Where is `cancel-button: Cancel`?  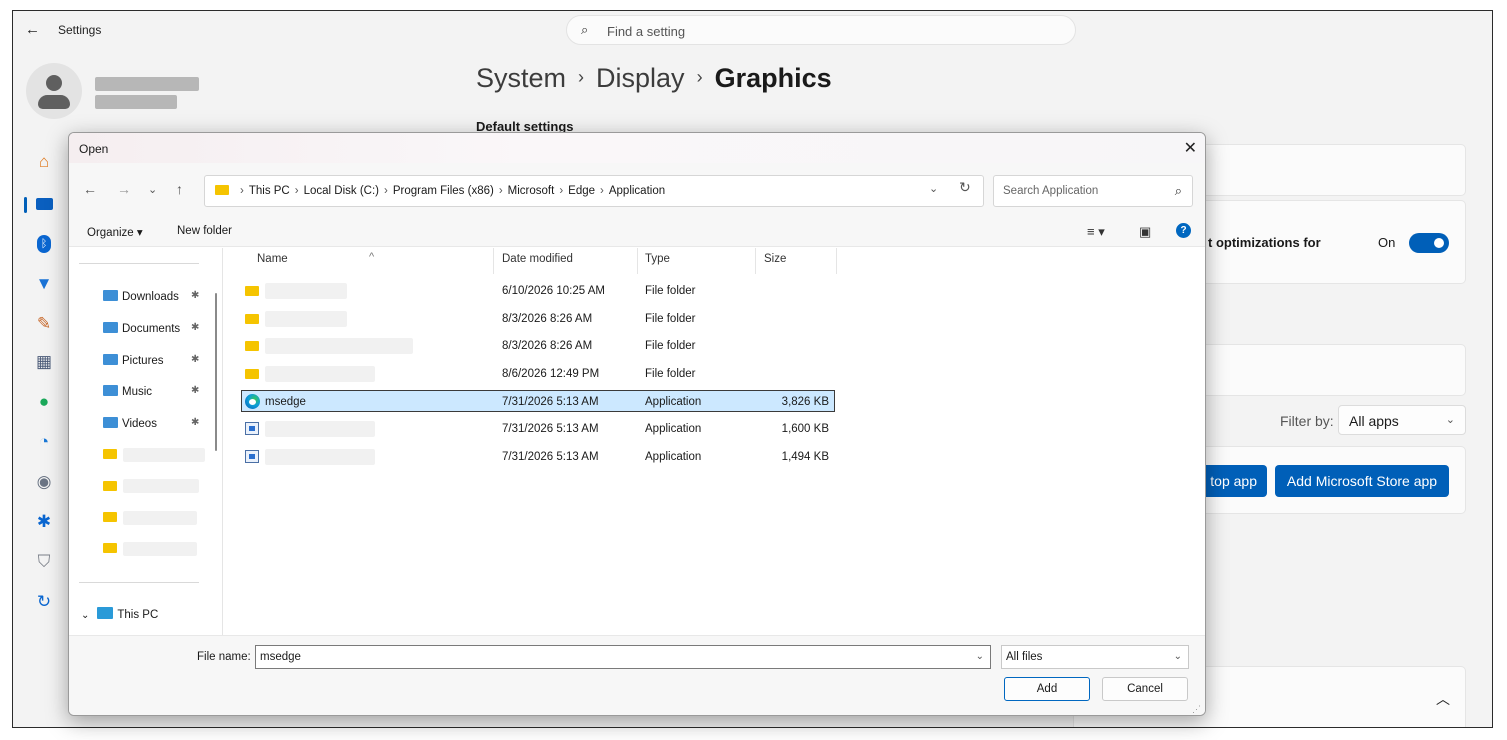
cancel-button: Cancel is located at coordinates (1145, 689).